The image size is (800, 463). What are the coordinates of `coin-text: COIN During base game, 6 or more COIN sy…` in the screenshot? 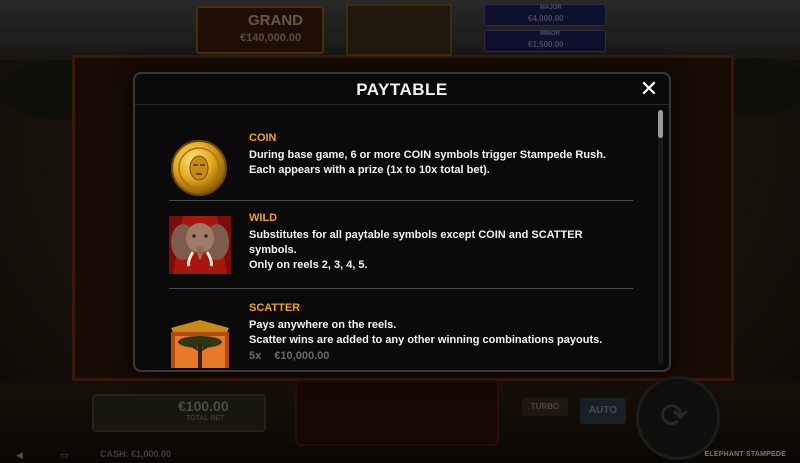 It's located at (441, 155).